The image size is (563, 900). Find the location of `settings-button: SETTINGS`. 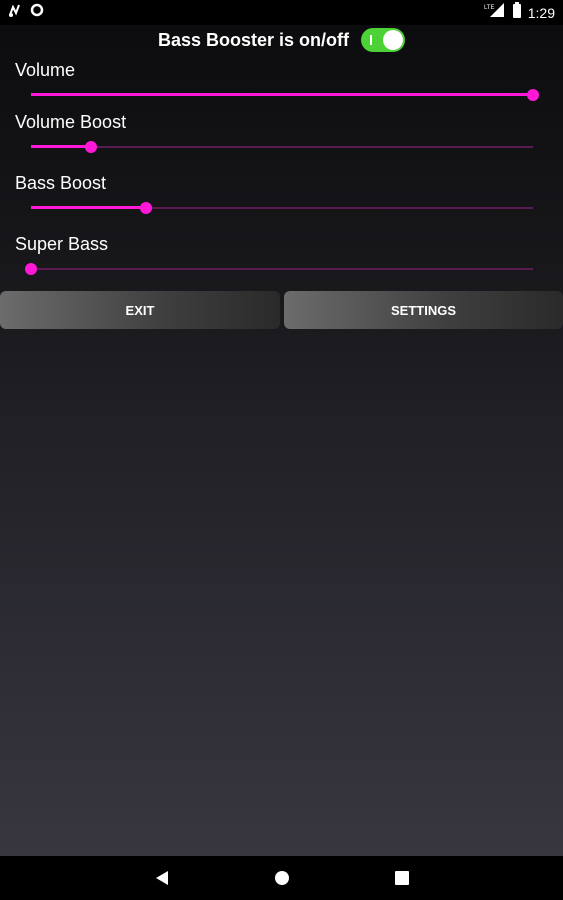

settings-button: SETTINGS is located at coordinates (423, 310).